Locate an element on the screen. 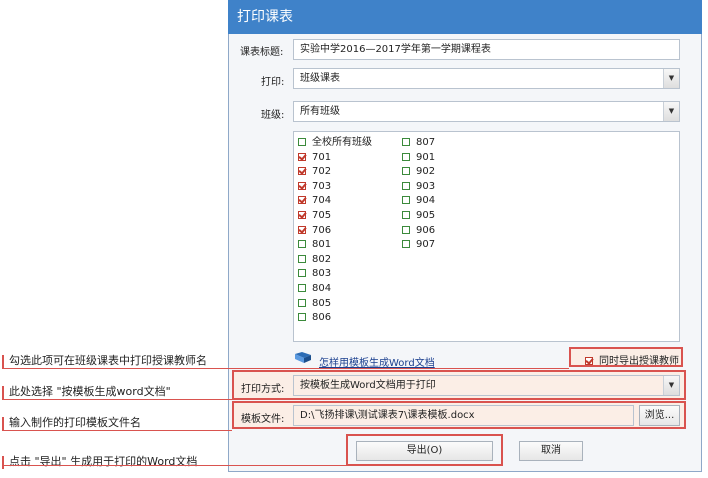 The height and width of the screenshot is (478, 708). checkbox-icon is located at coordinates (589, 361).